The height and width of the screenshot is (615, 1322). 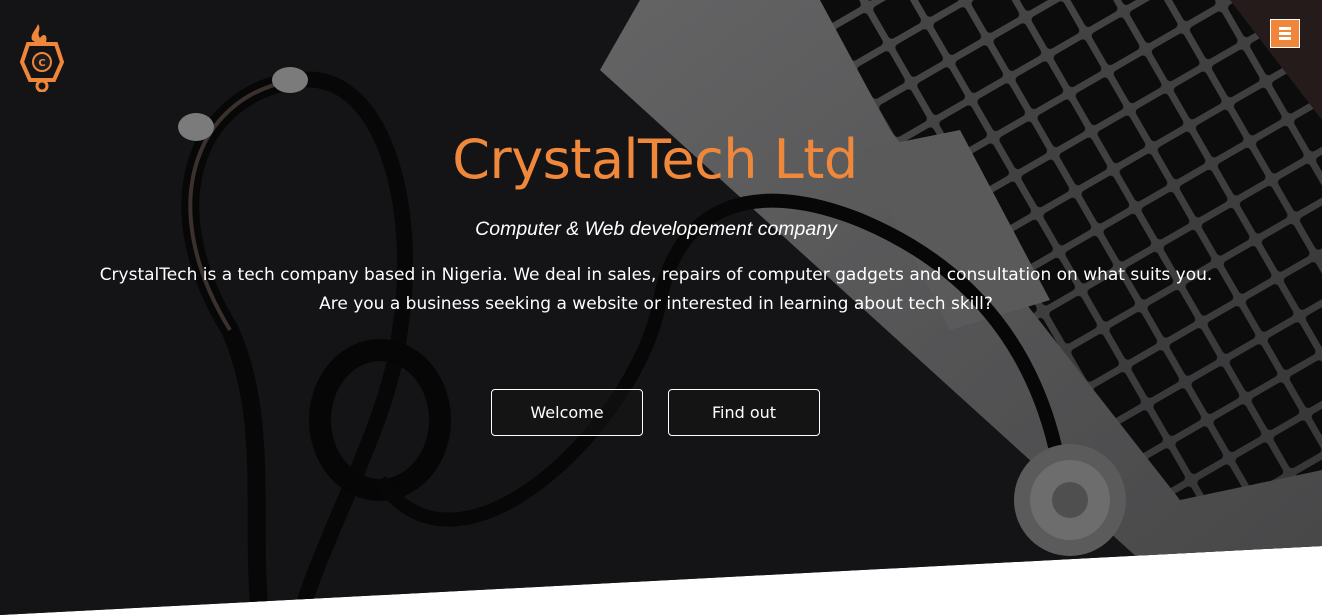 What do you see at coordinates (655, 159) in the screenshot?
I see `page-title: CrystalTech Ltd` at bounding box center [655, 159].